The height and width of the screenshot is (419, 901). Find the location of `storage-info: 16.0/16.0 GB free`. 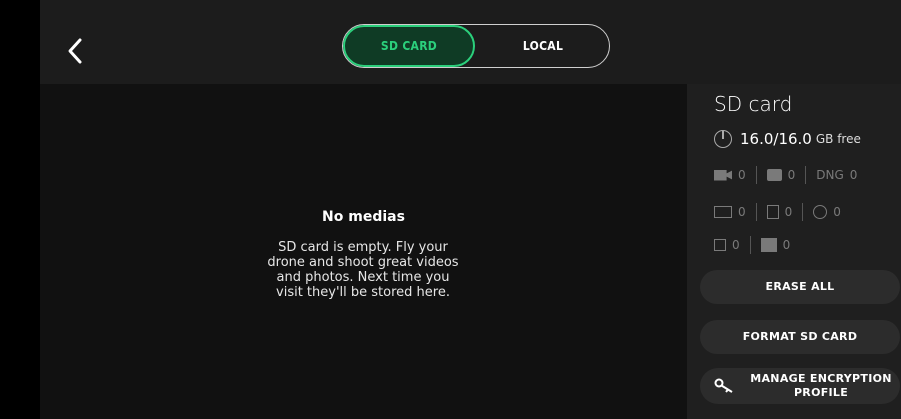

storage-info: 16.0/16.0 GB free is located at coordinates (787, 139).